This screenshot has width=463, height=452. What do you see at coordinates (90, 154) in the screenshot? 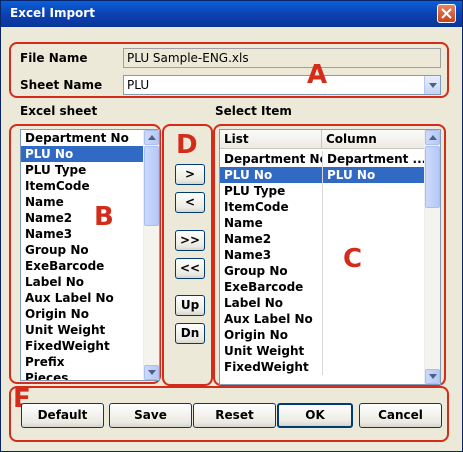
I see `list-item: PLU No` at bounding box center [90, 154].